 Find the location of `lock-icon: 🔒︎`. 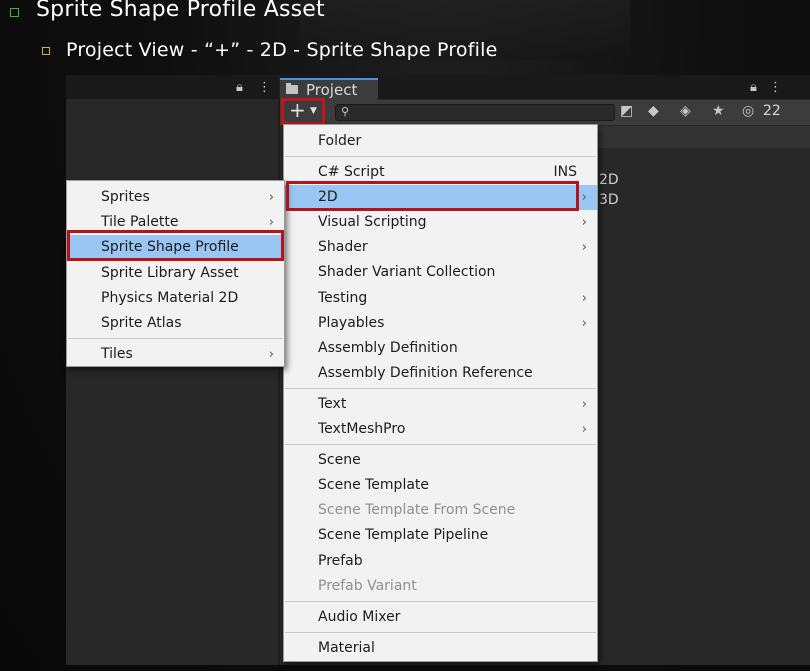

lock-icon: 🔒︎ is located at coordinates (239, 87).